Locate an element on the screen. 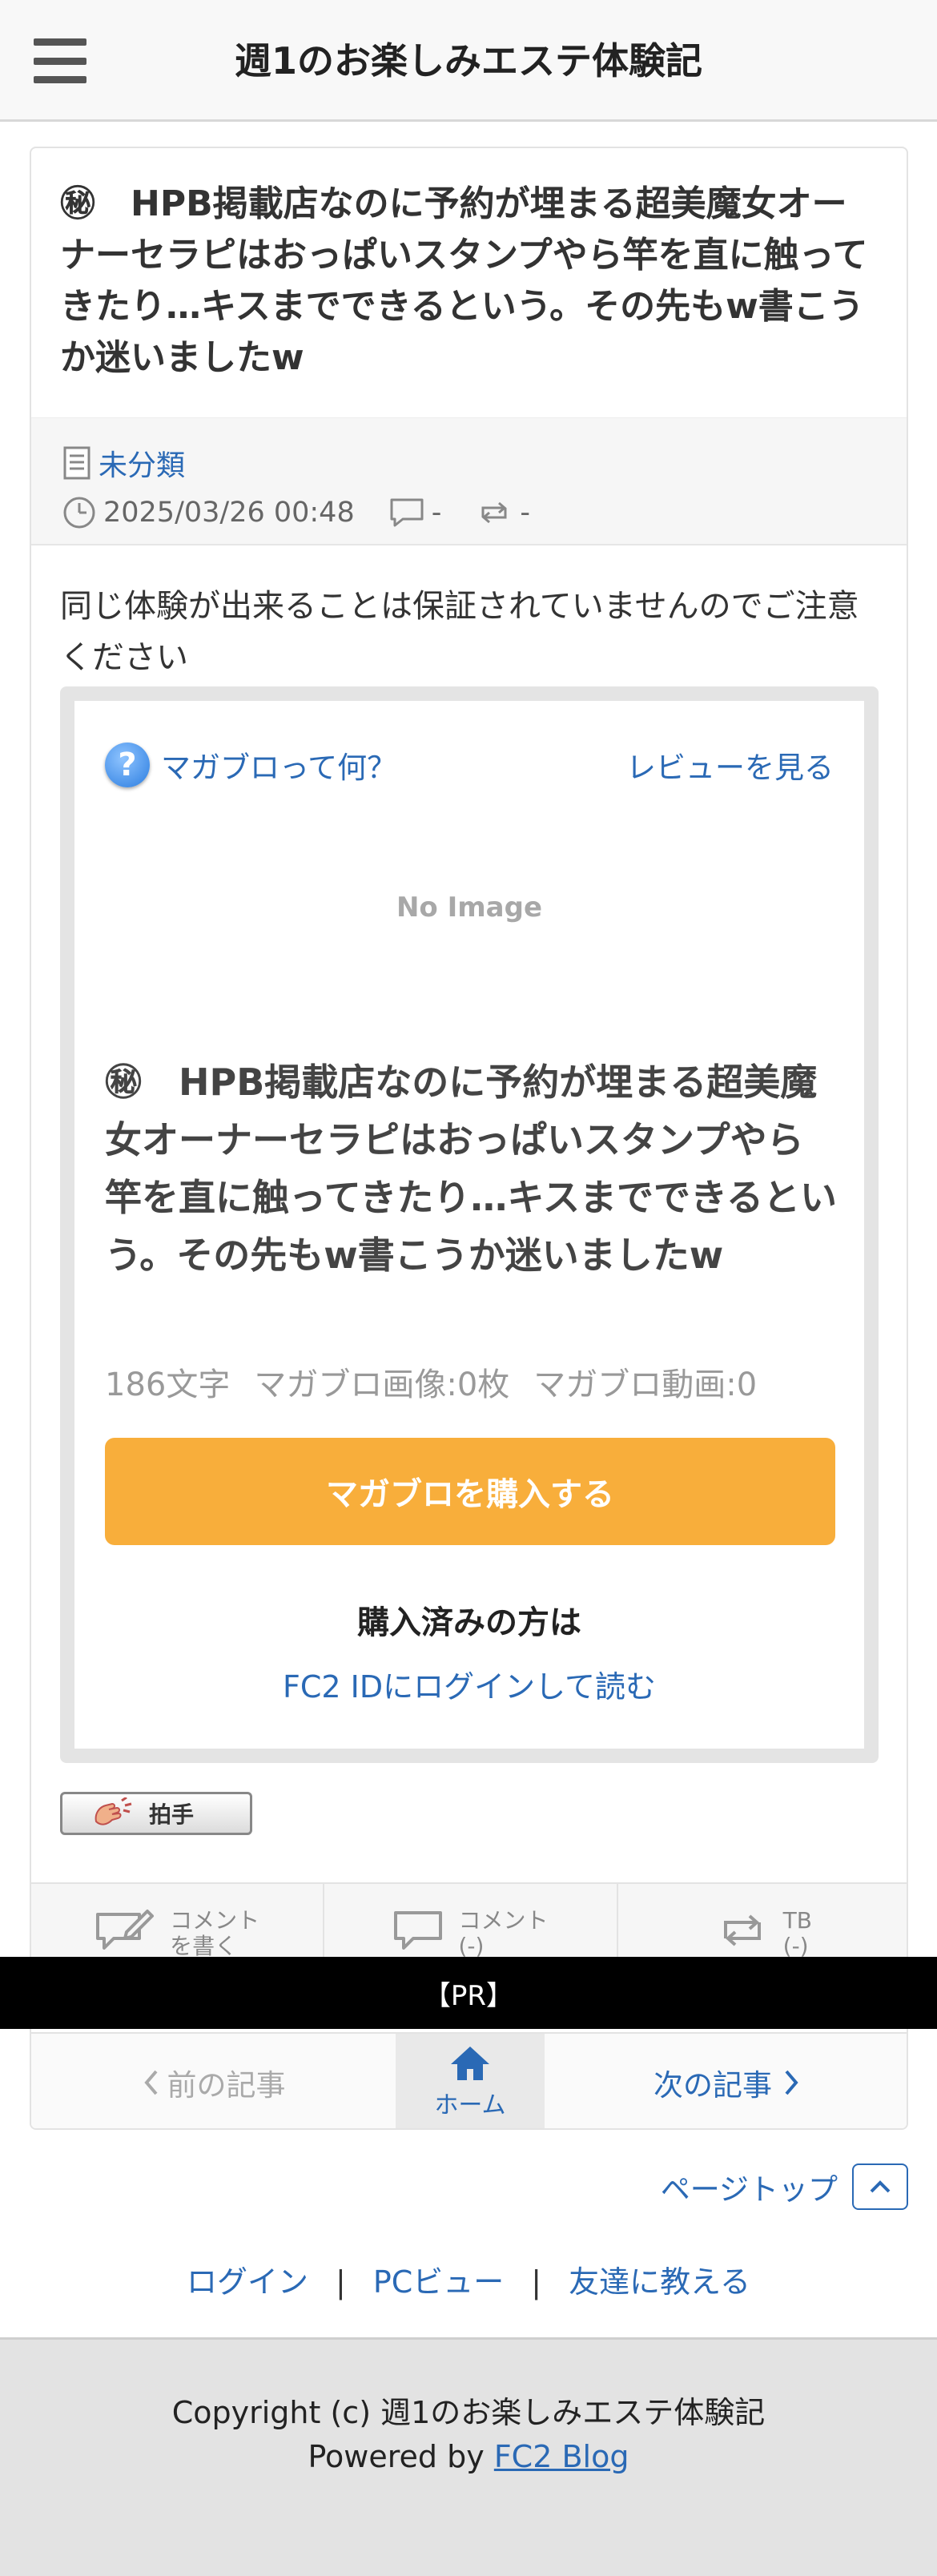 The height and width of the screenshot is (2576, 937). footer-links: ログイン | PCビュー | 友達に教える is located at coordinates (468, 2279).